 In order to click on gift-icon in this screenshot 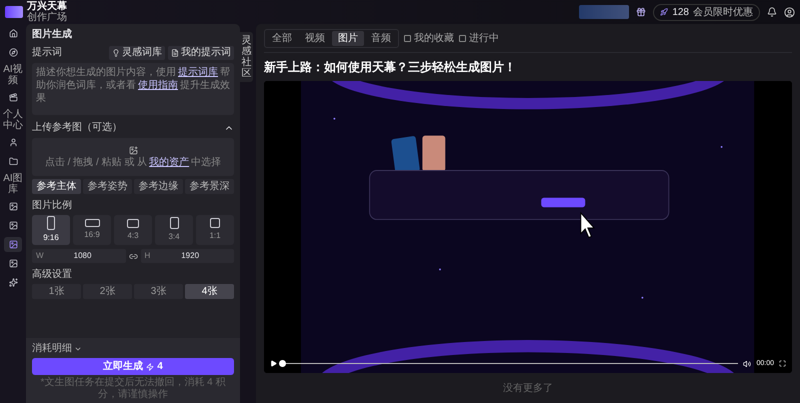, I will do `click(641, 12)`.